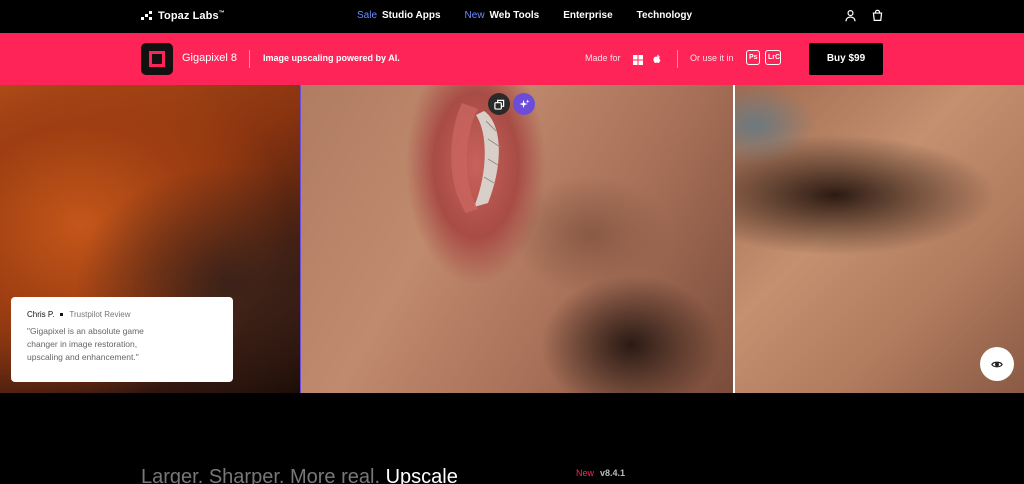 The image size is (1024, 484). Describe the element at coordinates (864, 15) in the screenshot. I see `nav-icons` at that location.